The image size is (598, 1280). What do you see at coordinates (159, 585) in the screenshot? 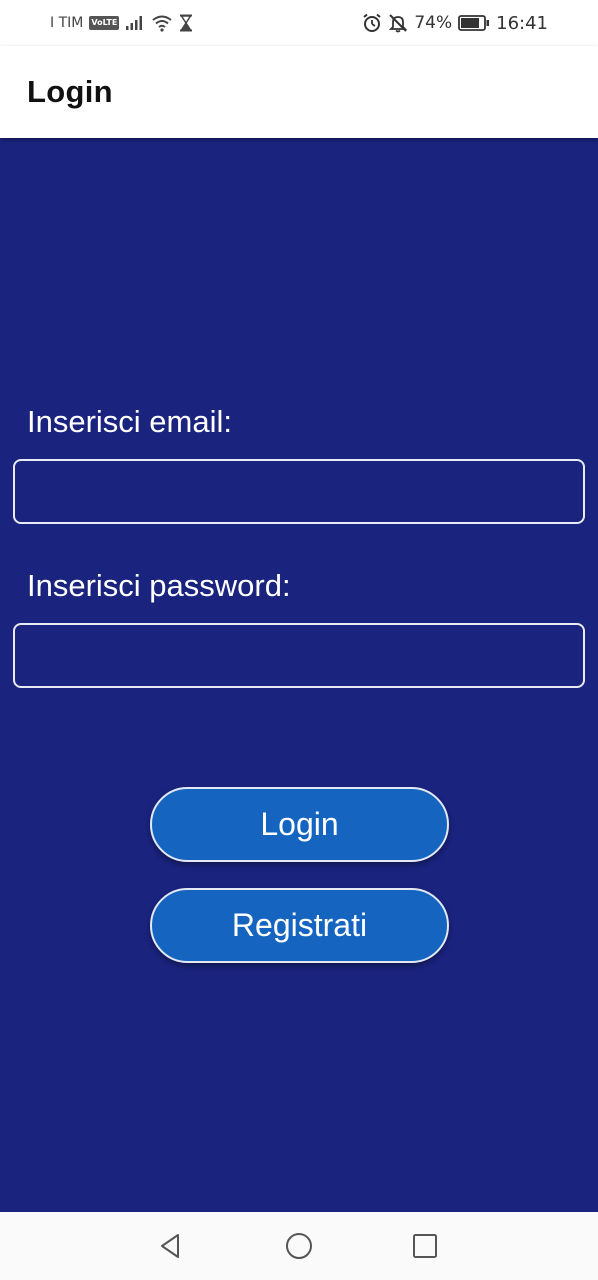
I see `password-label: Inserisci password:` at bounding box center [159, 585].